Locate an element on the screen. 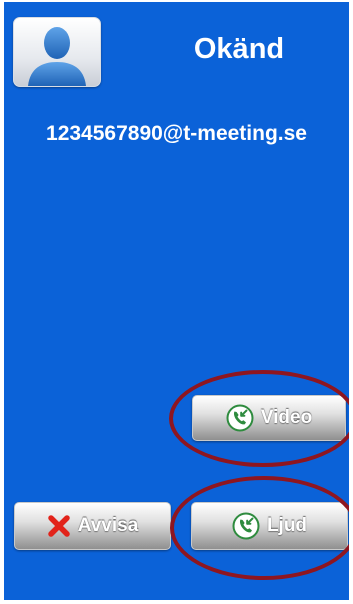  caller-name: Okänd is located at coordinates (239, 49).